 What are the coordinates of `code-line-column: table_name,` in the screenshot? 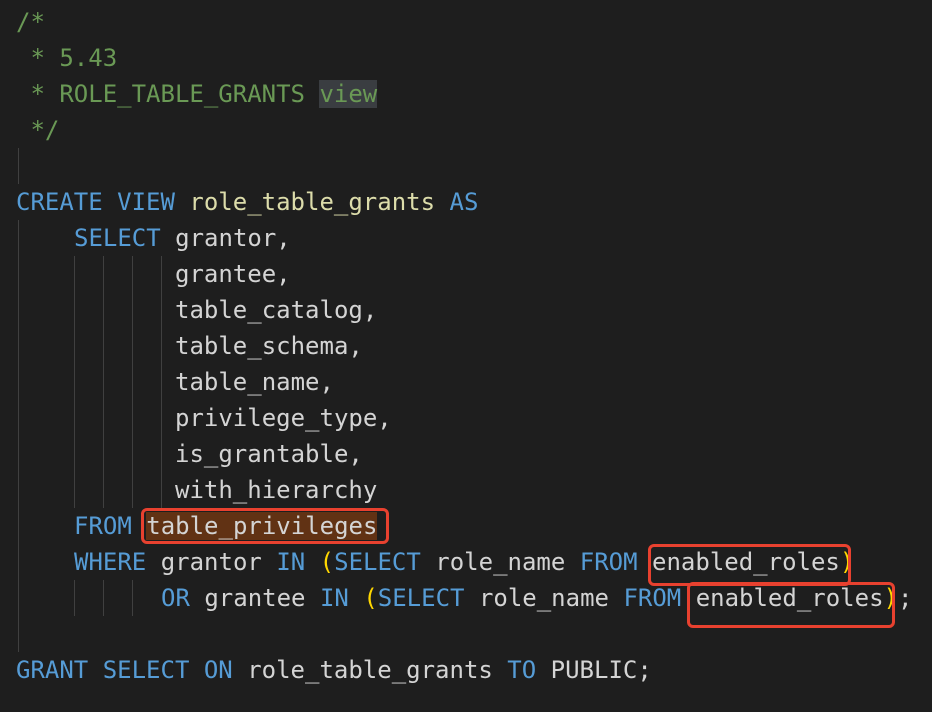 It's located at (254, 382).